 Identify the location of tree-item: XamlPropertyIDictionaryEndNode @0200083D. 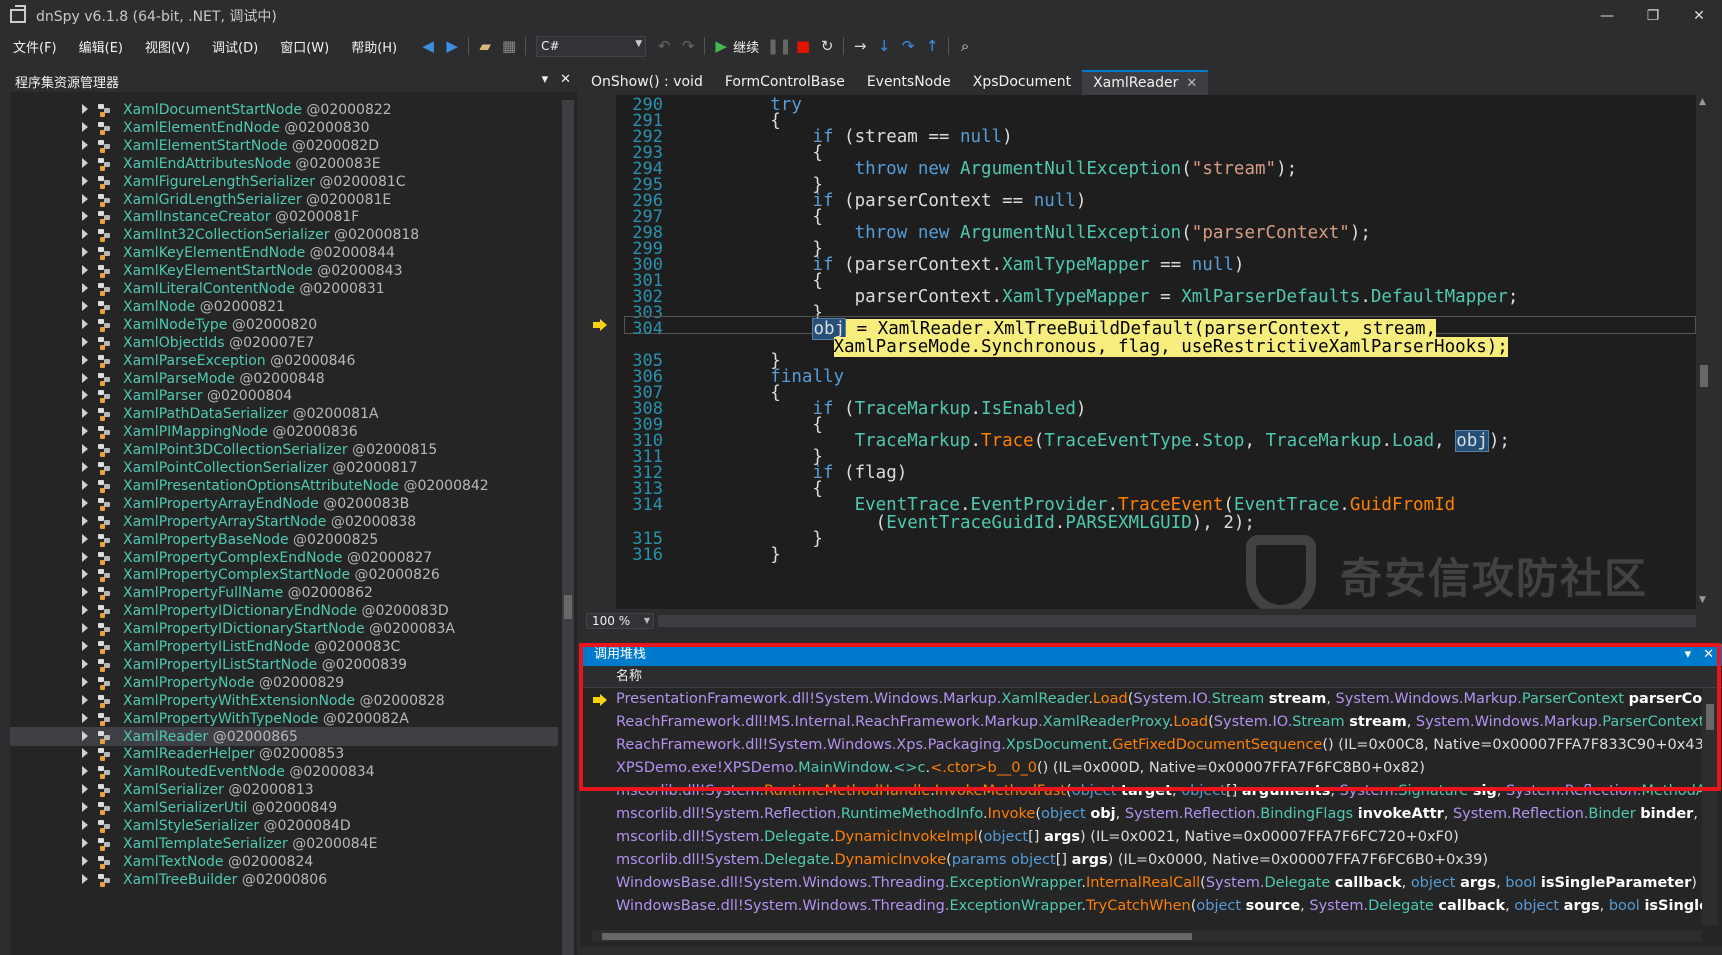
(284, 611).